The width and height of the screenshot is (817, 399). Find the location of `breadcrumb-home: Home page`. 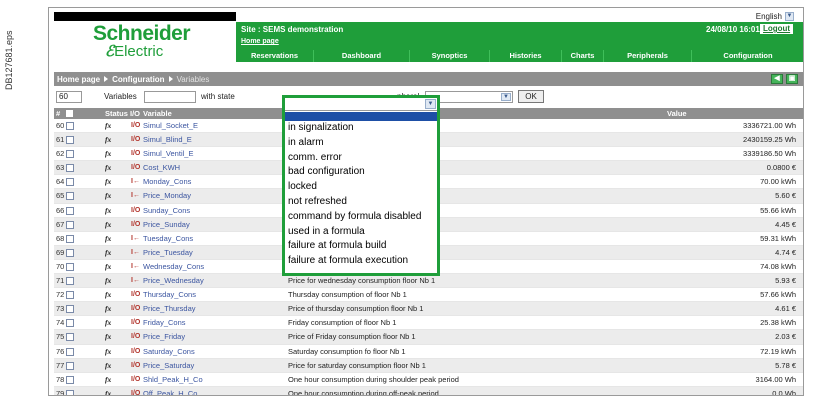

breadcrumb-home: Home page is located at coordinates (78, 79).